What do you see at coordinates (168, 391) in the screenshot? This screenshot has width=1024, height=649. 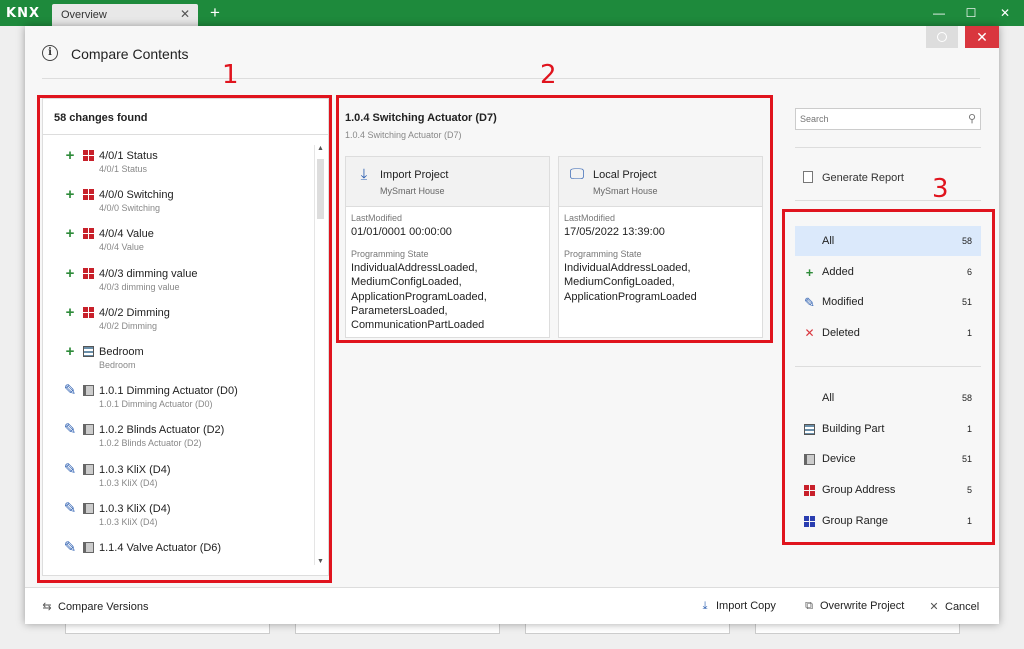 I see `change-item-title: 1.0.1 Dimming Actuator (D0)` at bounding box center [168, 391].